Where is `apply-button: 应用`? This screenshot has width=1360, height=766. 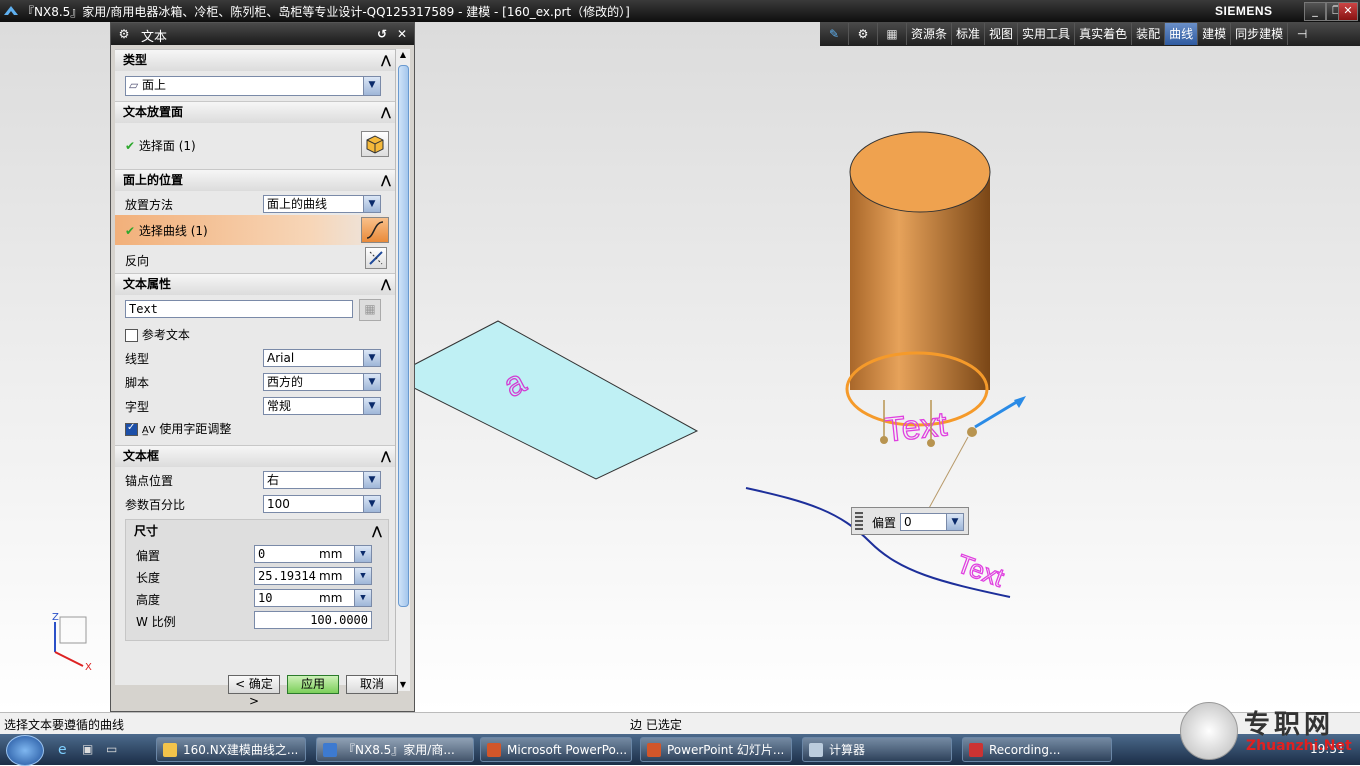 apply-button: 应用 is located at coordinates (313, 684).